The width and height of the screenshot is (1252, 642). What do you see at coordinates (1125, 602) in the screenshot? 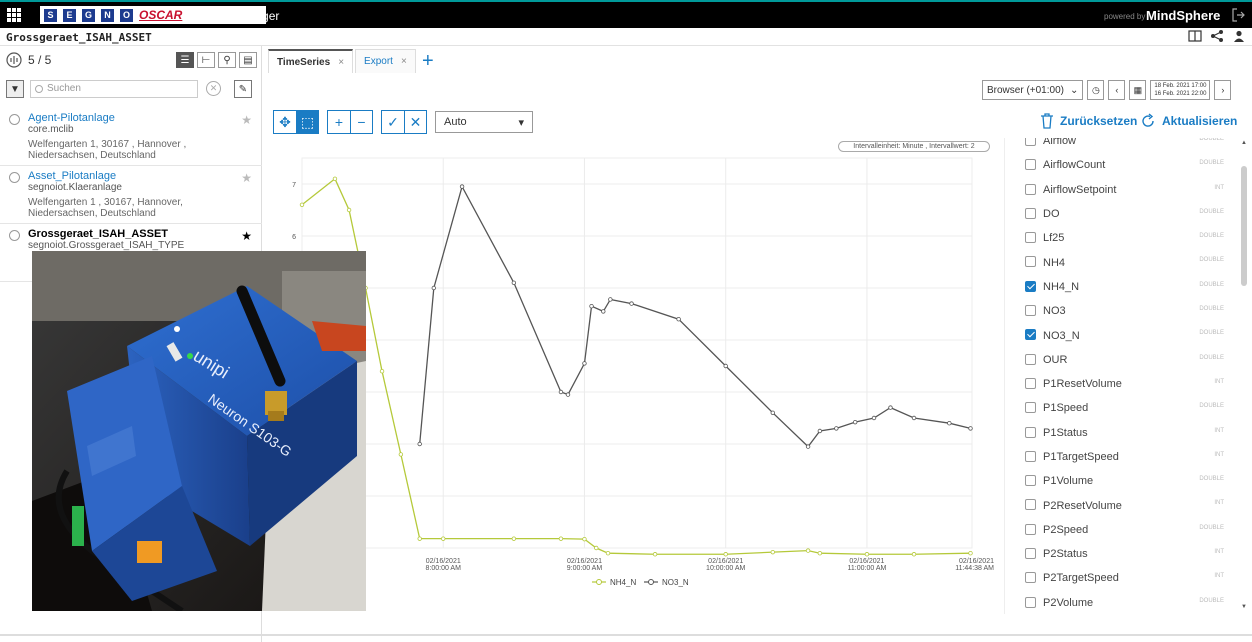
I see `variable-item: P2Volume DOUBLE` at bounding box center [1125, 602].